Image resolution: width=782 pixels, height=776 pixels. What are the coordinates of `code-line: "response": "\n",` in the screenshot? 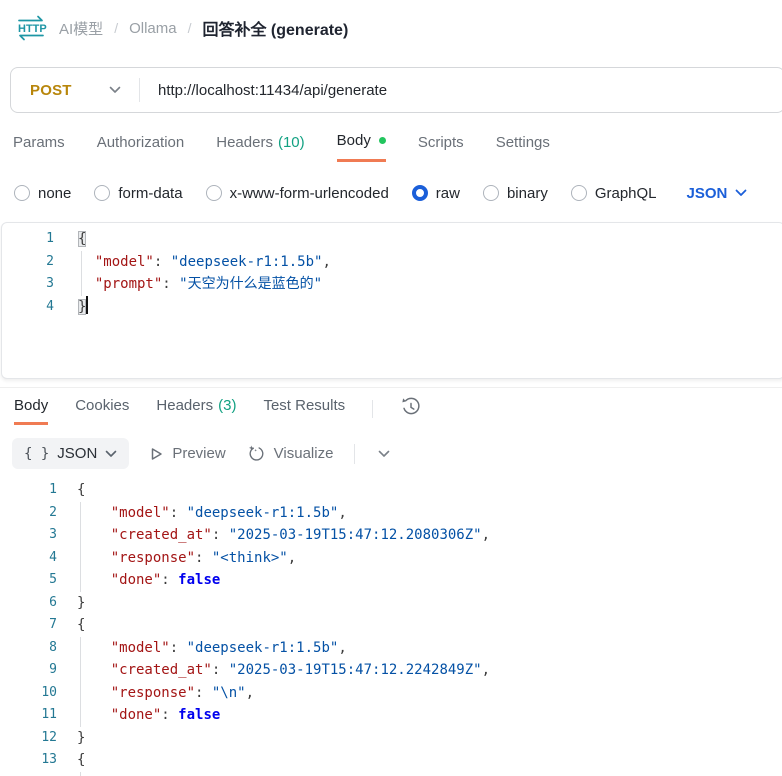 It's located at (429, 693).